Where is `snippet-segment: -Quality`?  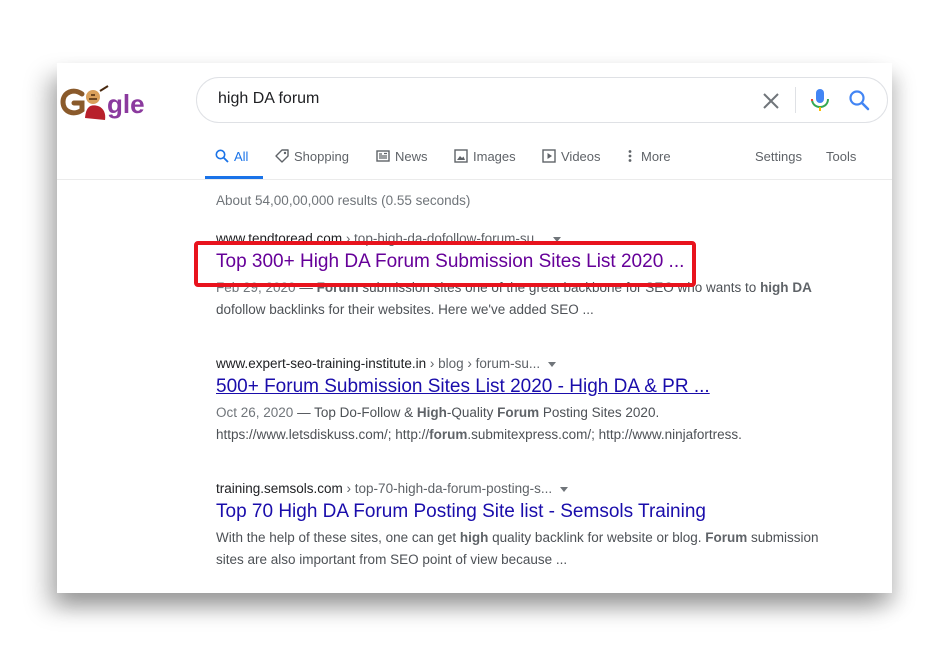
snippet-segment: -Quality is located at coordinates (472, 412).